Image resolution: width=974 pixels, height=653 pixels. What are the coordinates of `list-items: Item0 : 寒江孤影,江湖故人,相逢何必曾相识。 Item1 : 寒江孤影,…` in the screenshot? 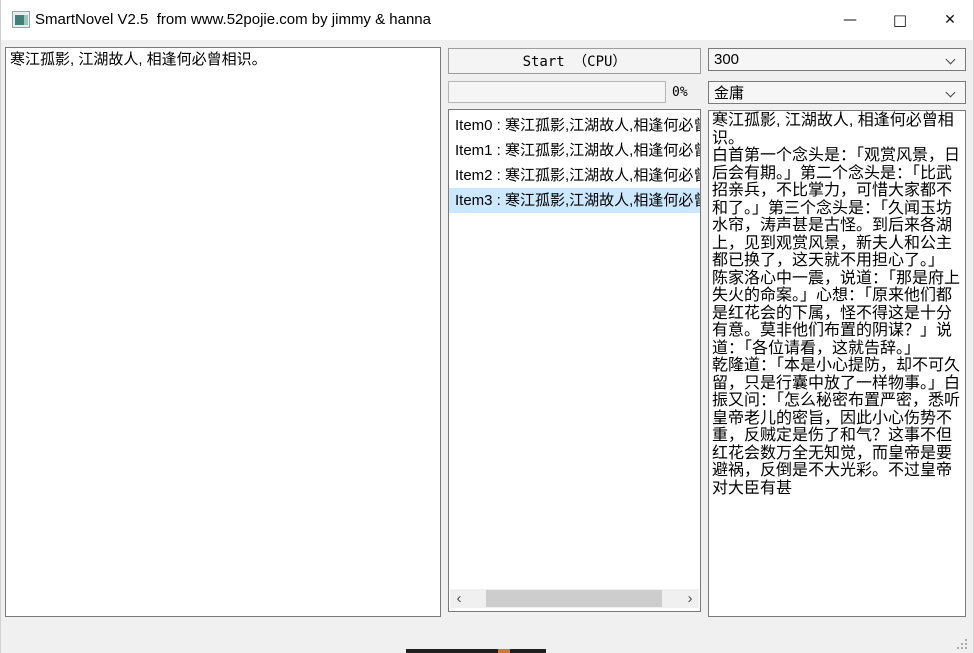 It's located at (574, 163).